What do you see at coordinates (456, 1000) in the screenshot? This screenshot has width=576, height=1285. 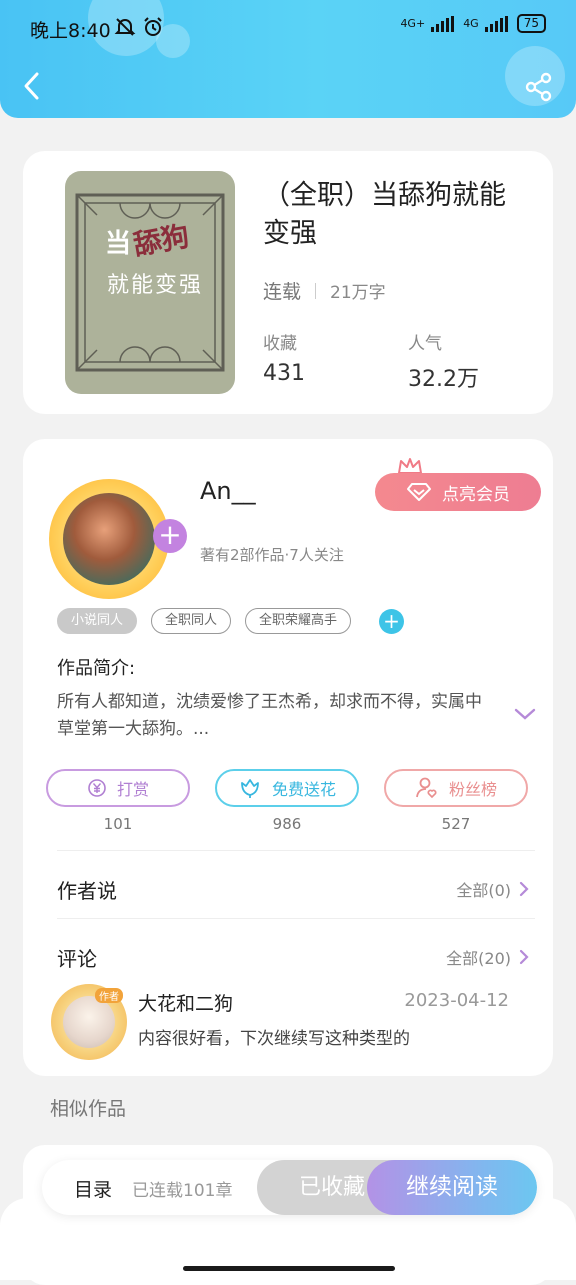 I see `comment-date: 2023-04-12` at bounding box center [456, 1000].